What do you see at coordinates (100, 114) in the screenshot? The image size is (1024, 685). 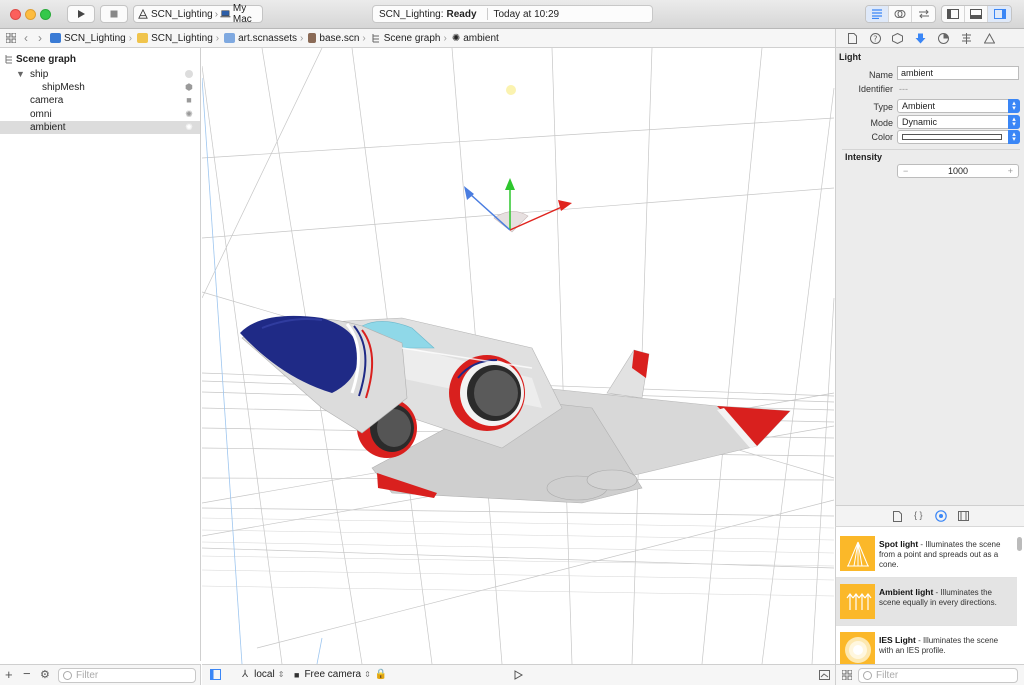 I see `scene-node-omni: omni ✺` at bounding box center [100, 114].